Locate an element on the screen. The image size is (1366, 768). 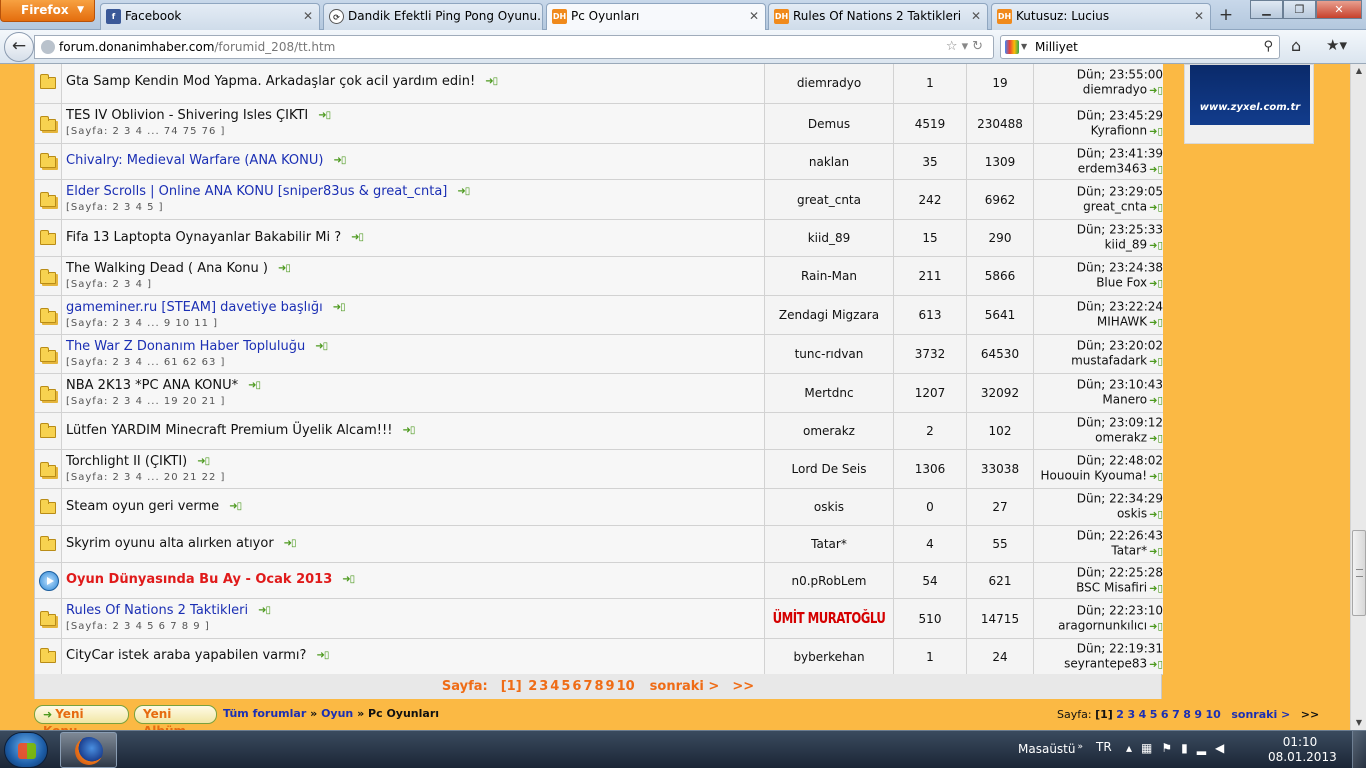
topic-title-link: gameminer.ru [STEAM] davetiye başlığı is located at coordinates (194, 307).